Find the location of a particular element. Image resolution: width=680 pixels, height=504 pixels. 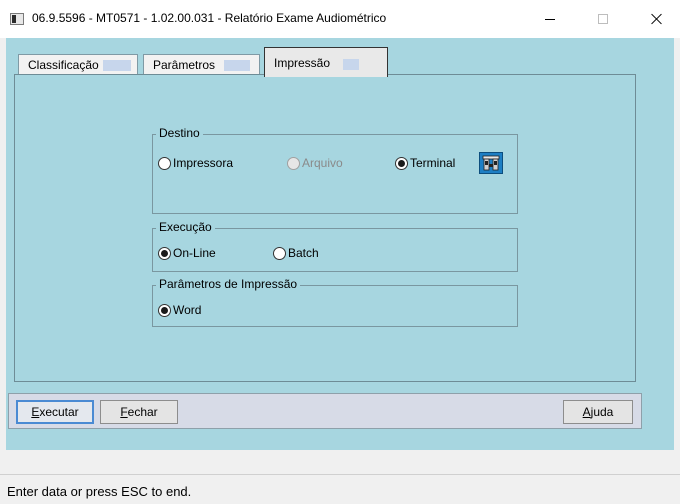

radio-impressora: Impressora is located at coordinates (195, 163).